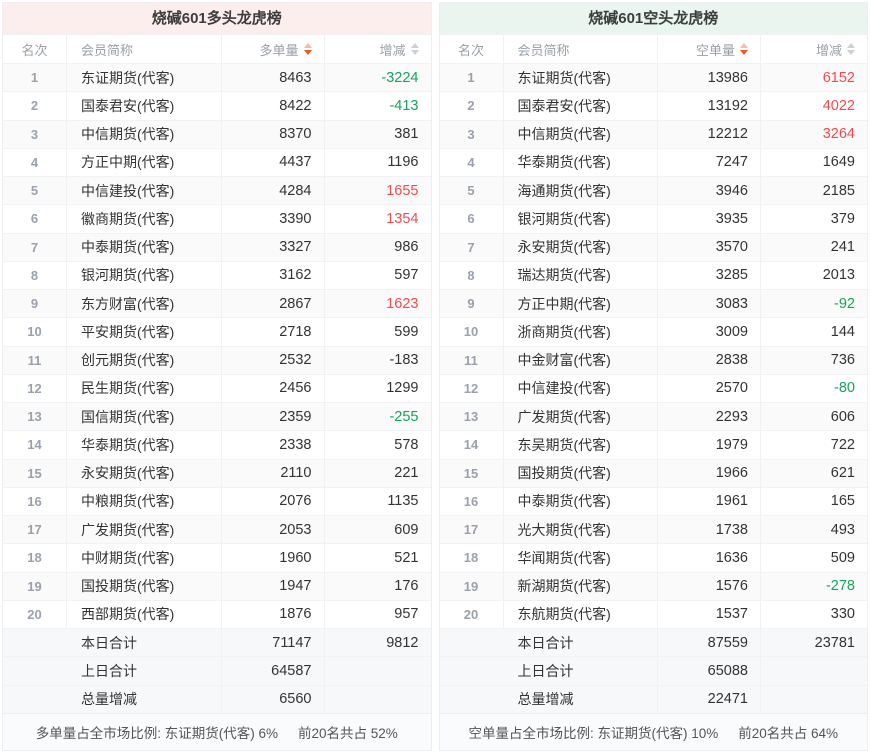 This screenshot has width=870, height=753. I want to click on rank-cell: 16, so click(35, 501).